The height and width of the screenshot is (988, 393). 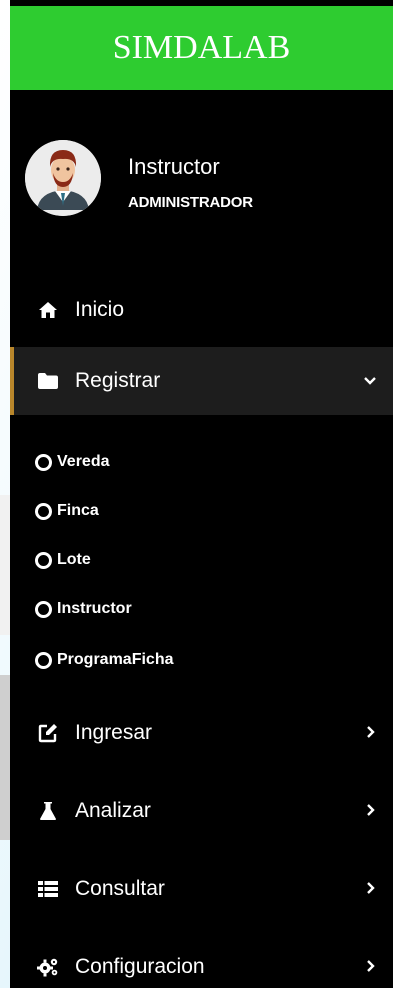 I want to click on user-panel: Instructor ADMINISTRADOR, so click(x=201, y=180).